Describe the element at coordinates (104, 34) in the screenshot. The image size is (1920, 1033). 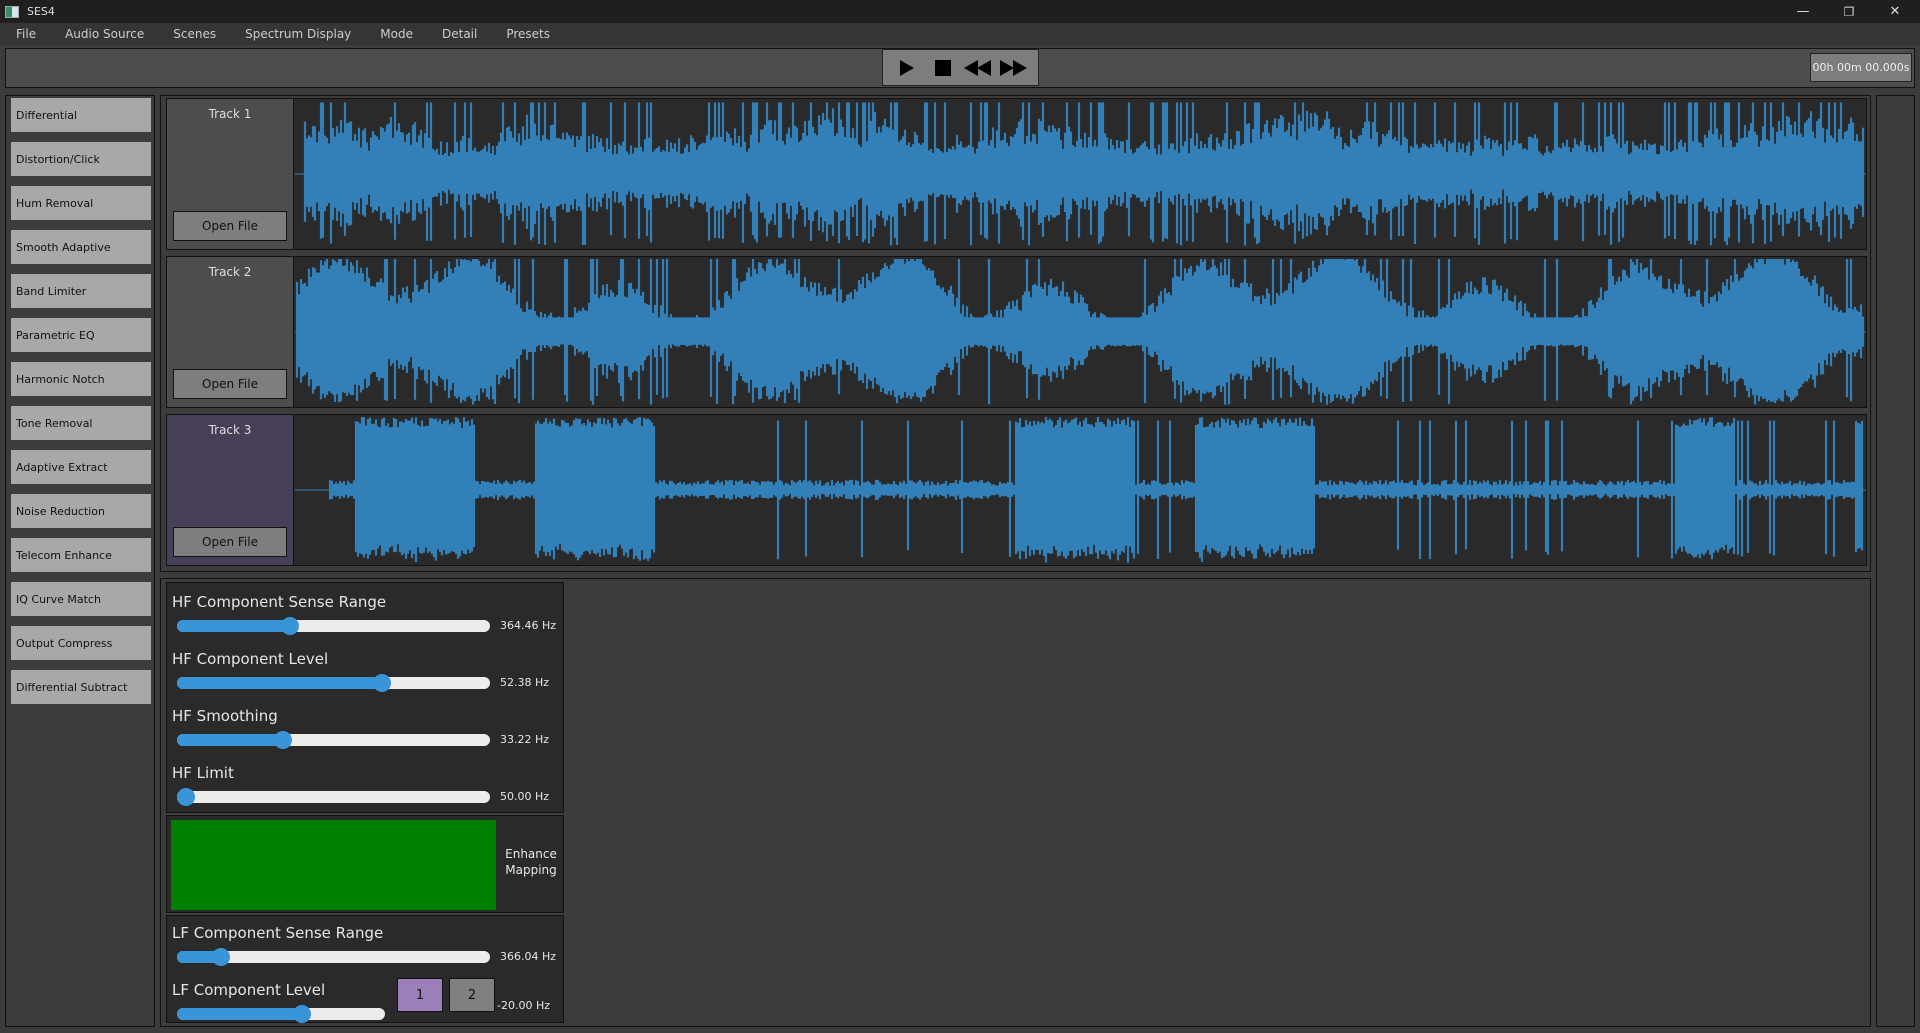
I see `menu-audio-source: Audio Source` at that location.